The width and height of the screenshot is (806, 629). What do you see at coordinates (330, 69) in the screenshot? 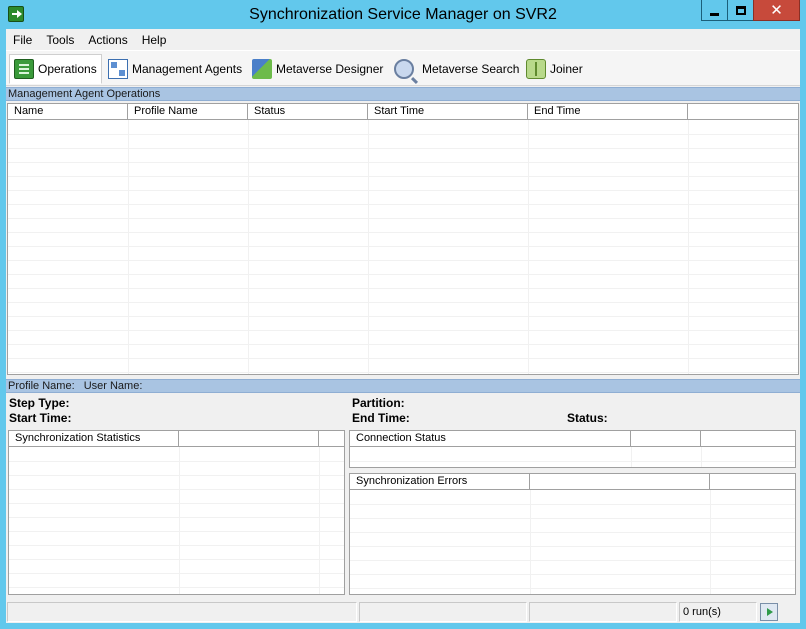
I see `tool-metaverse-designer-label: Metaverse Designer` at bounding box center [330, 69].